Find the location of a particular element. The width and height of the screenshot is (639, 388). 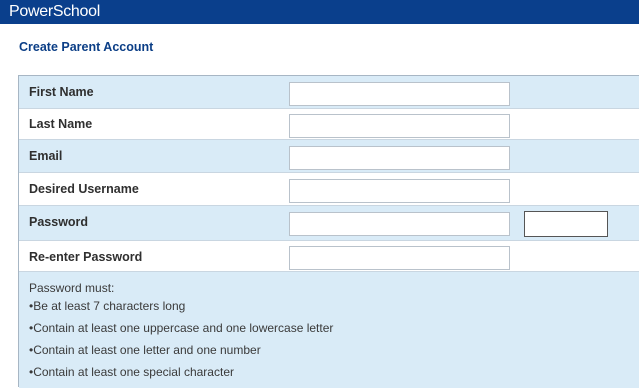

form-row-desired-username: Desired Username is located at coordinates (329, 189).